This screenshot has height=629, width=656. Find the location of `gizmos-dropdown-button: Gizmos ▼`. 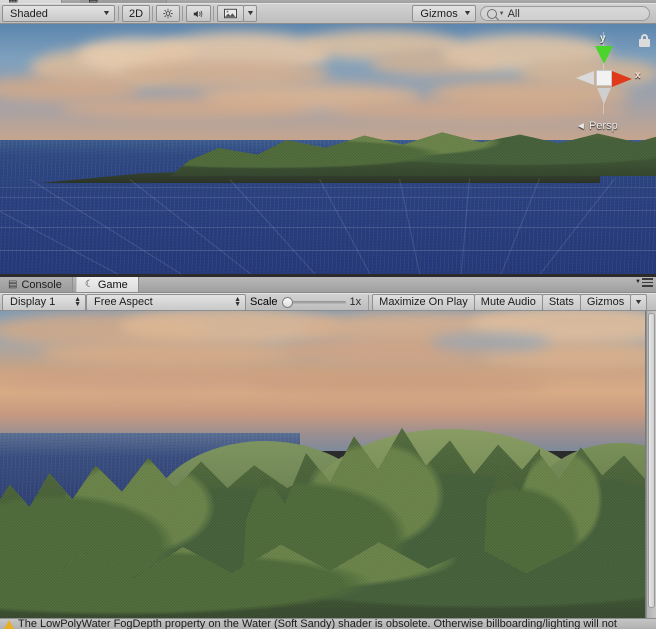

gizmos-dropdown-button: Gizmos ▼ is located at coordinates (444, 13).